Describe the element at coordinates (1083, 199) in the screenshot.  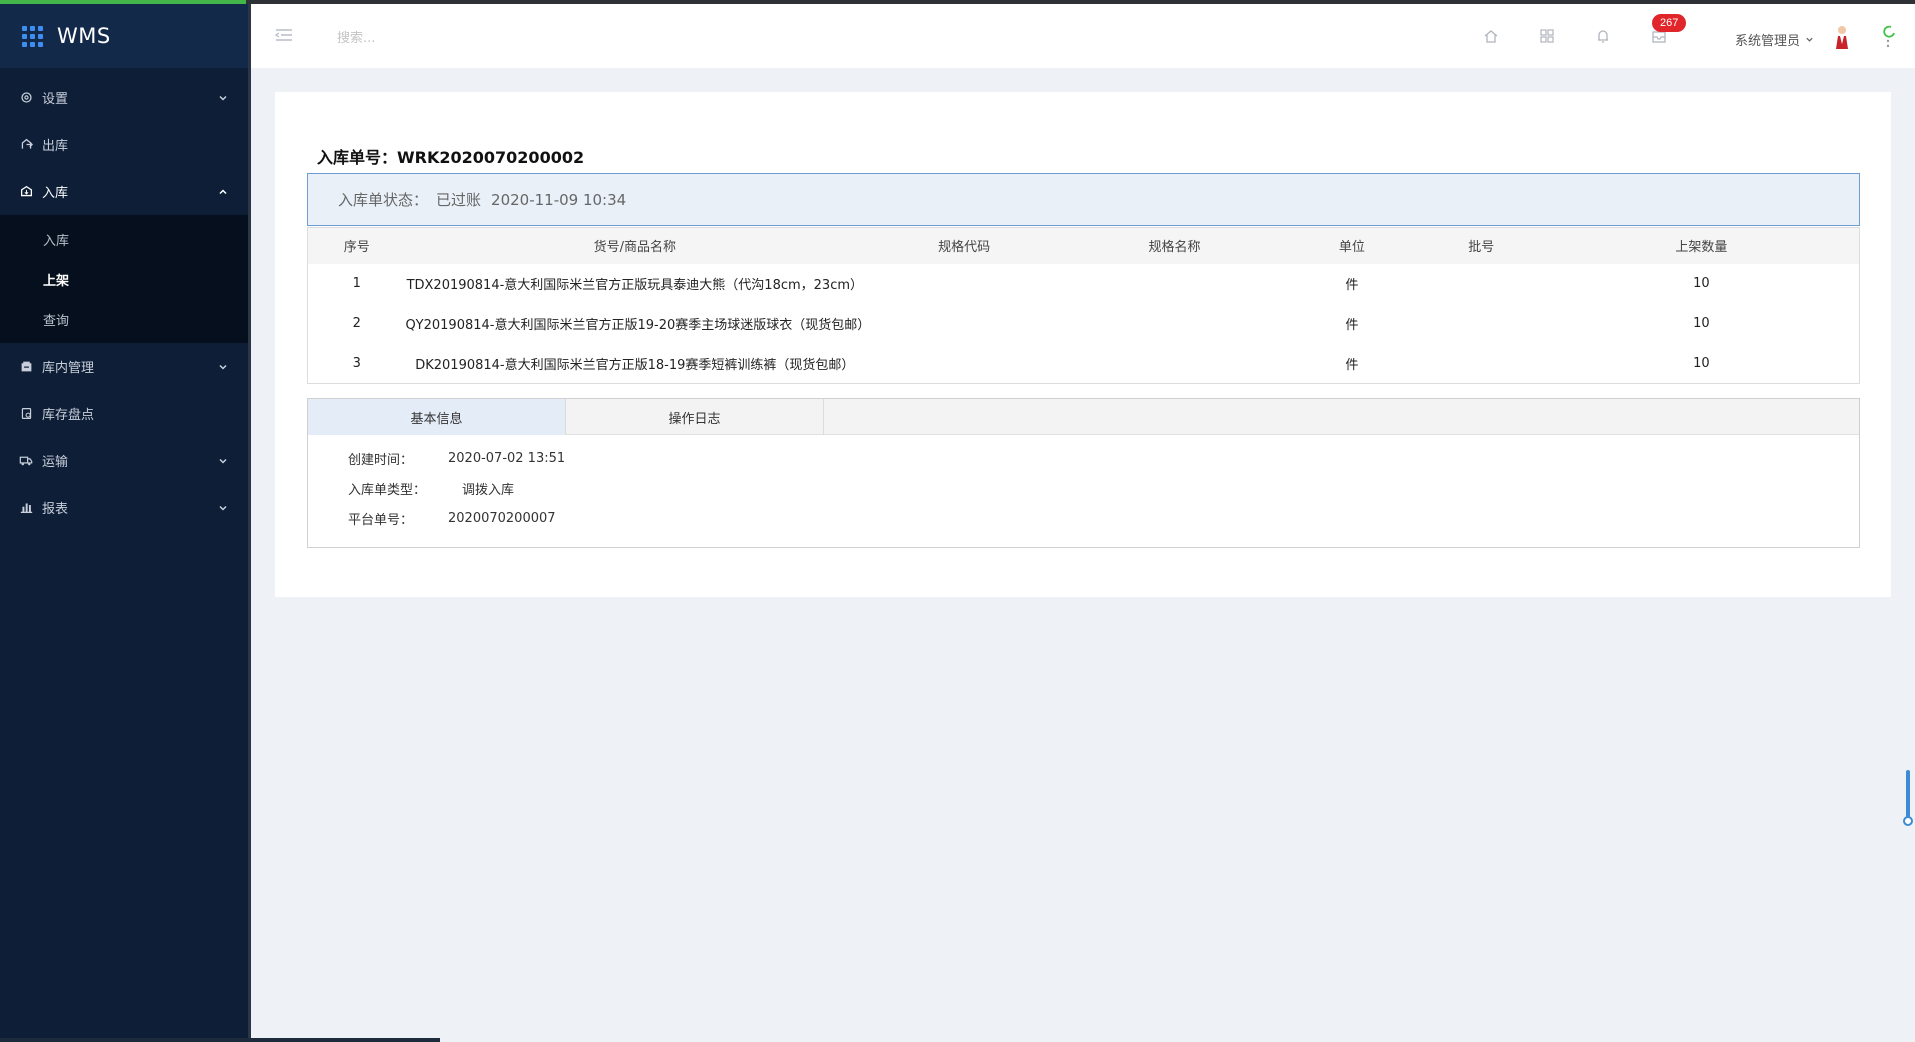
I see `status-banner: 入库单状态： 已过账 2020-11-09 10:34` at that location.